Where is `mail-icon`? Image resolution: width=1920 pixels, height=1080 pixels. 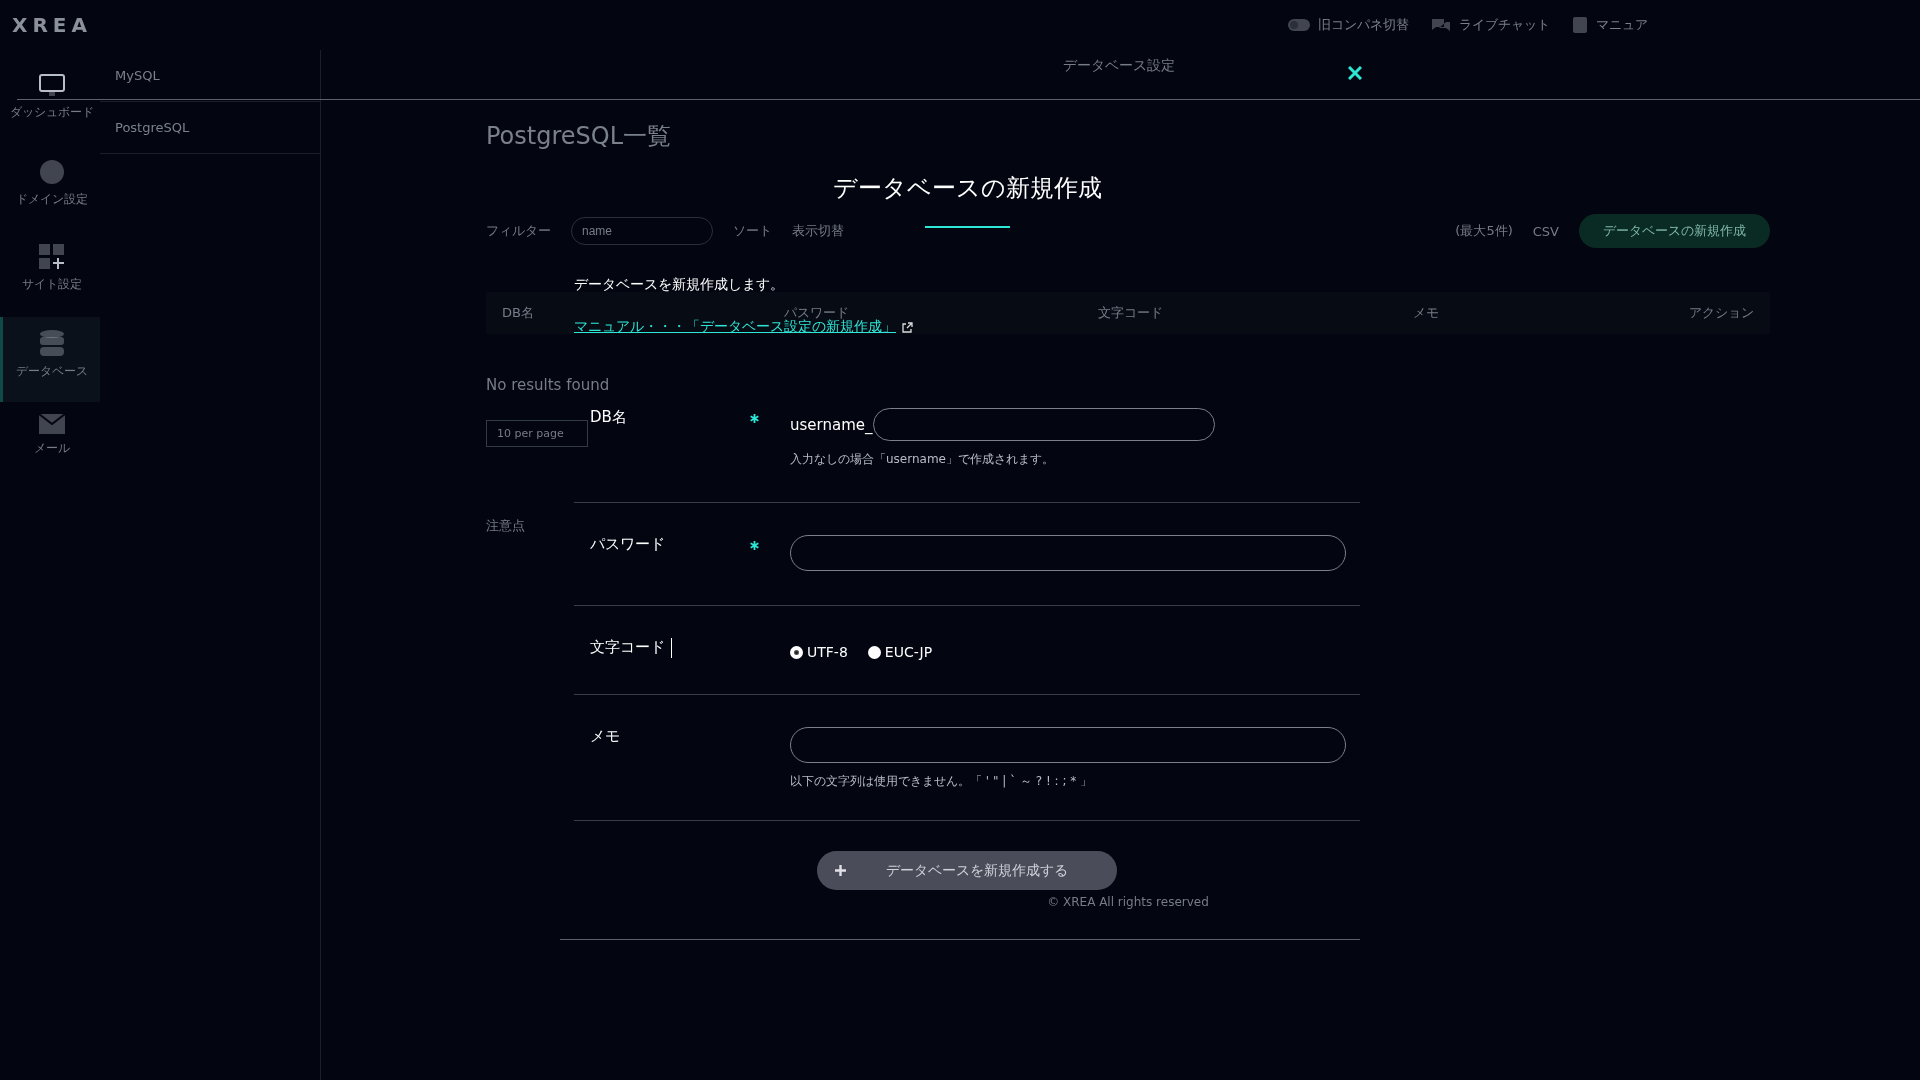
mail-icon is located at coordinates (51, 424).